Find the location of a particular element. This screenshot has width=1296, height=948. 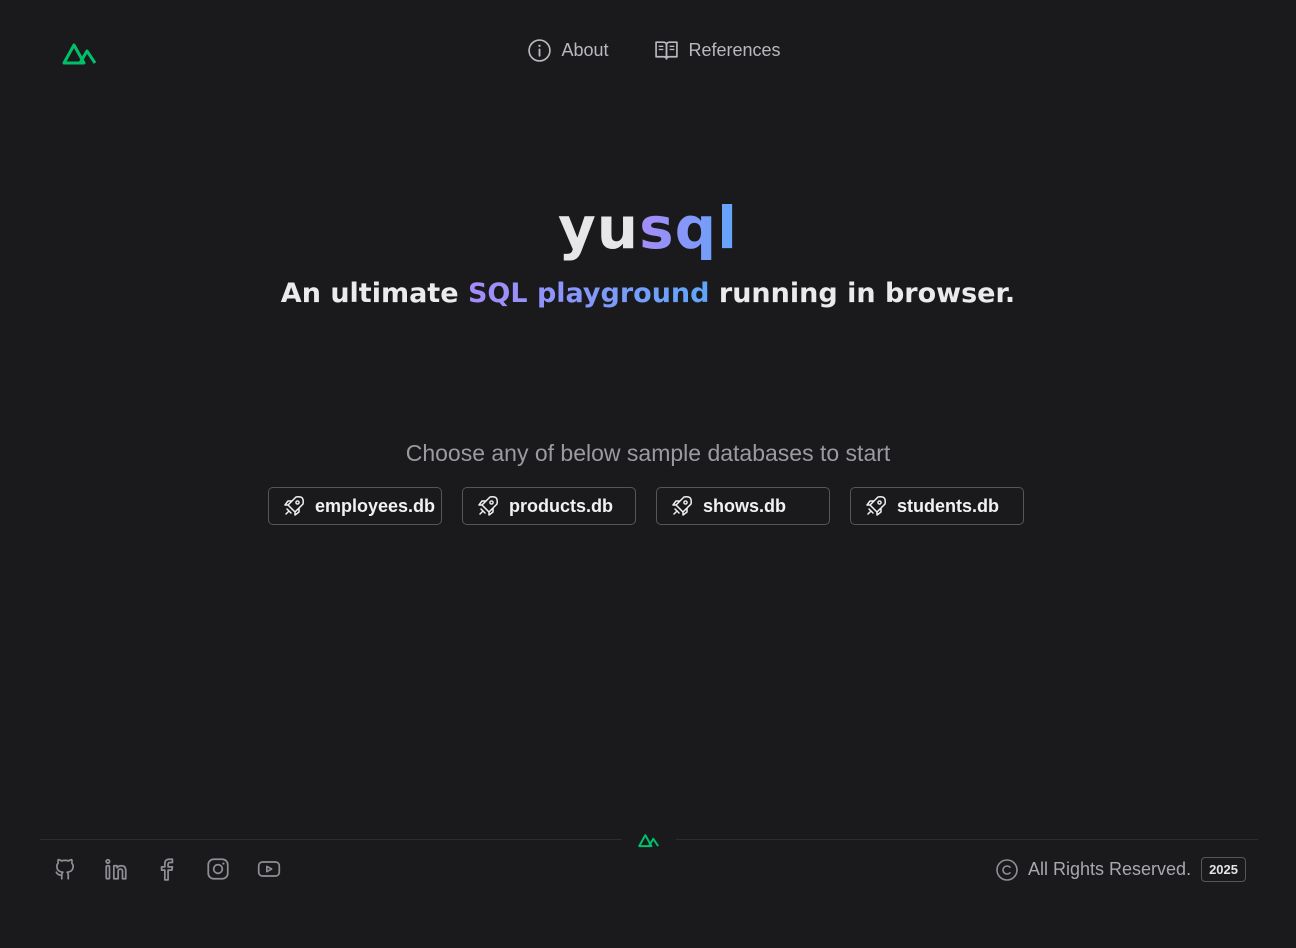

brand-title-plain: yu is located at coordinates (598, 228).